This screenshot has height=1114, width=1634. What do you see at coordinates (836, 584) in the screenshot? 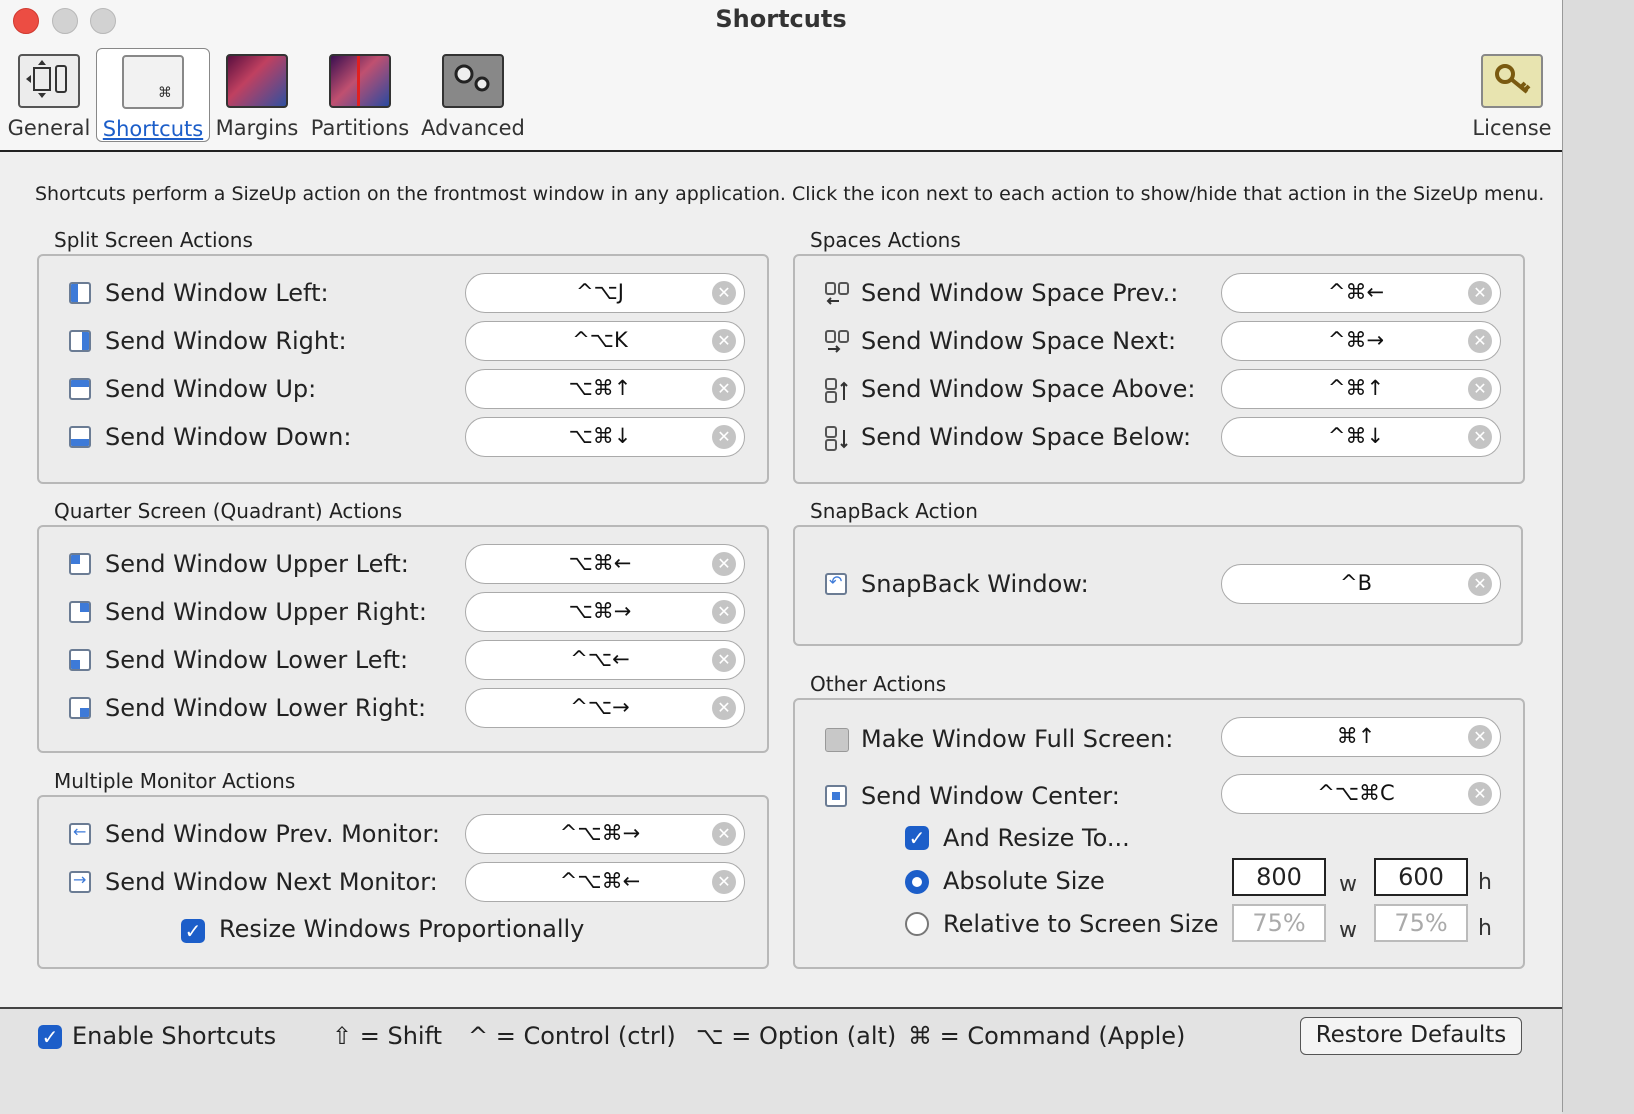
I see `snapback-icon: ↶` at bounding box center [836, 584].